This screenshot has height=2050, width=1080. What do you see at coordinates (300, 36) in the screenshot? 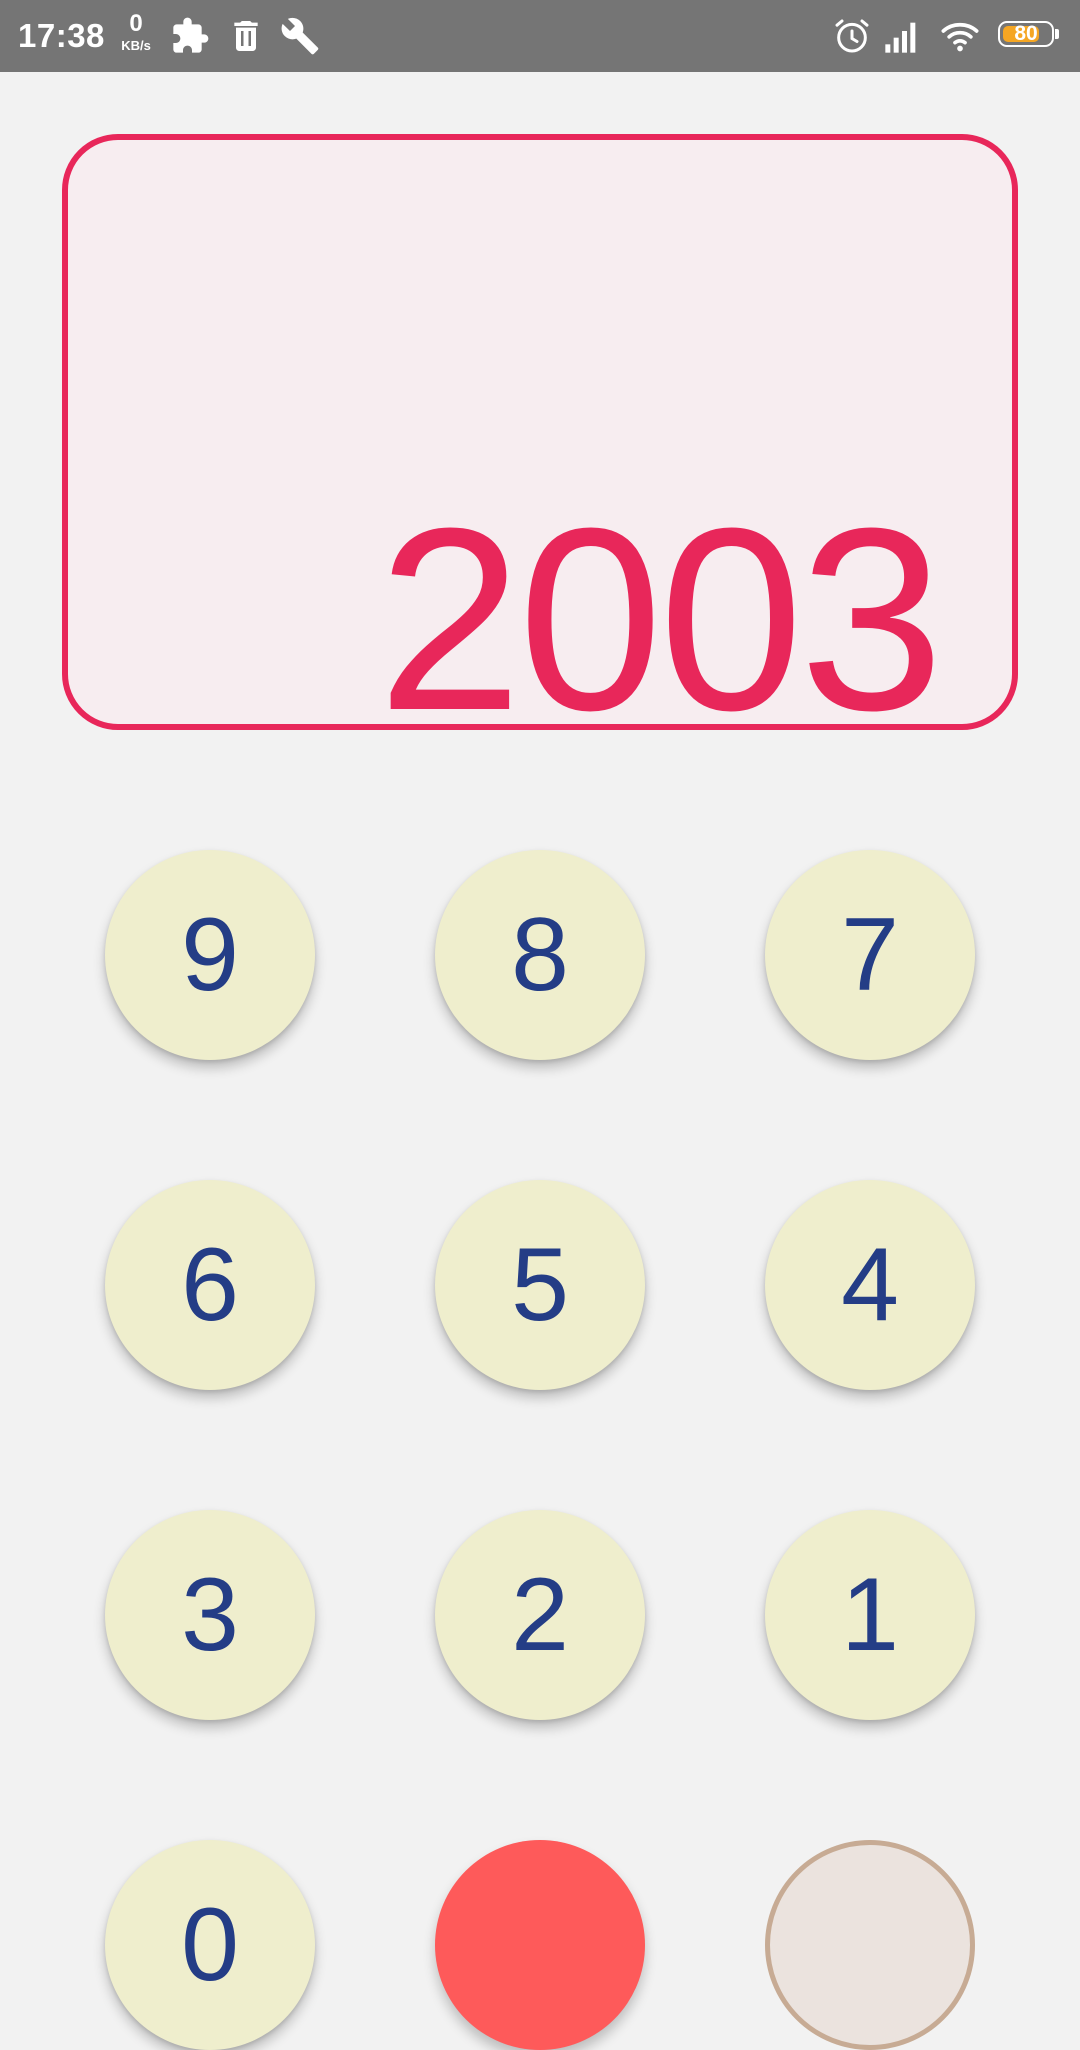
I see `wrench-icon` at bounding box center [300, 36].